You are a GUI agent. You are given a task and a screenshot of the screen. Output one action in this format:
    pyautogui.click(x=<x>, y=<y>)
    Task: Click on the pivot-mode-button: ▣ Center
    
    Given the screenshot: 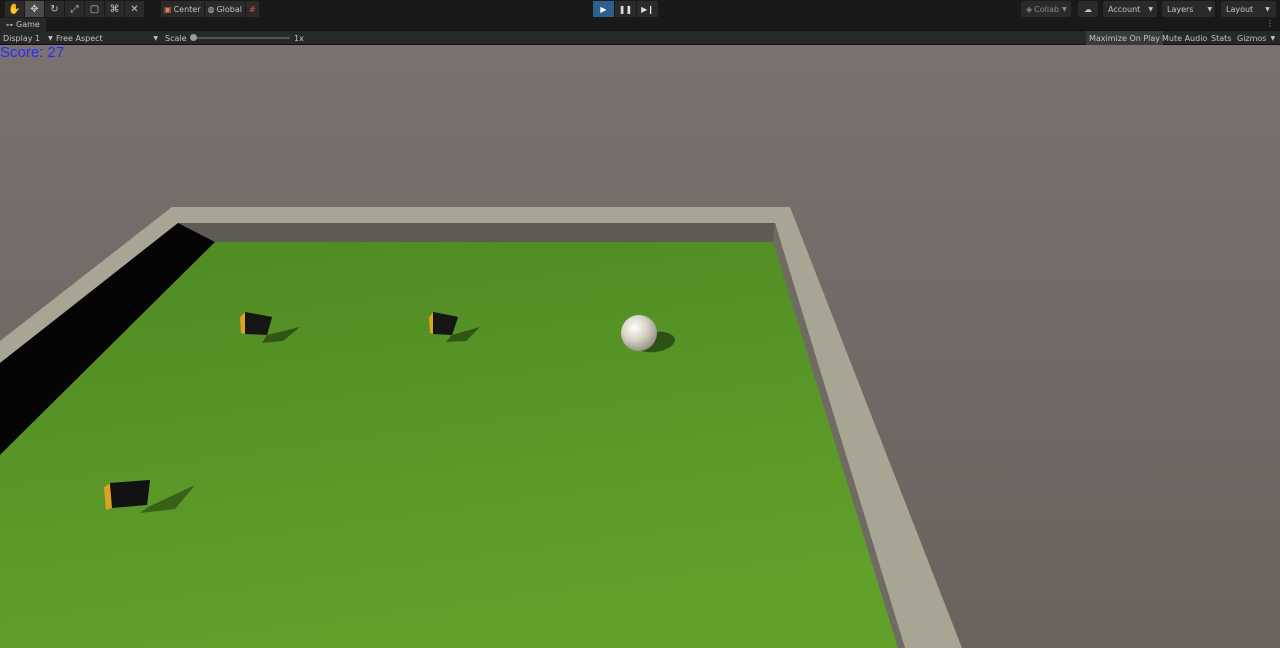 What is the action you would take?
    pyautogui.click(x=183, y=9)
    